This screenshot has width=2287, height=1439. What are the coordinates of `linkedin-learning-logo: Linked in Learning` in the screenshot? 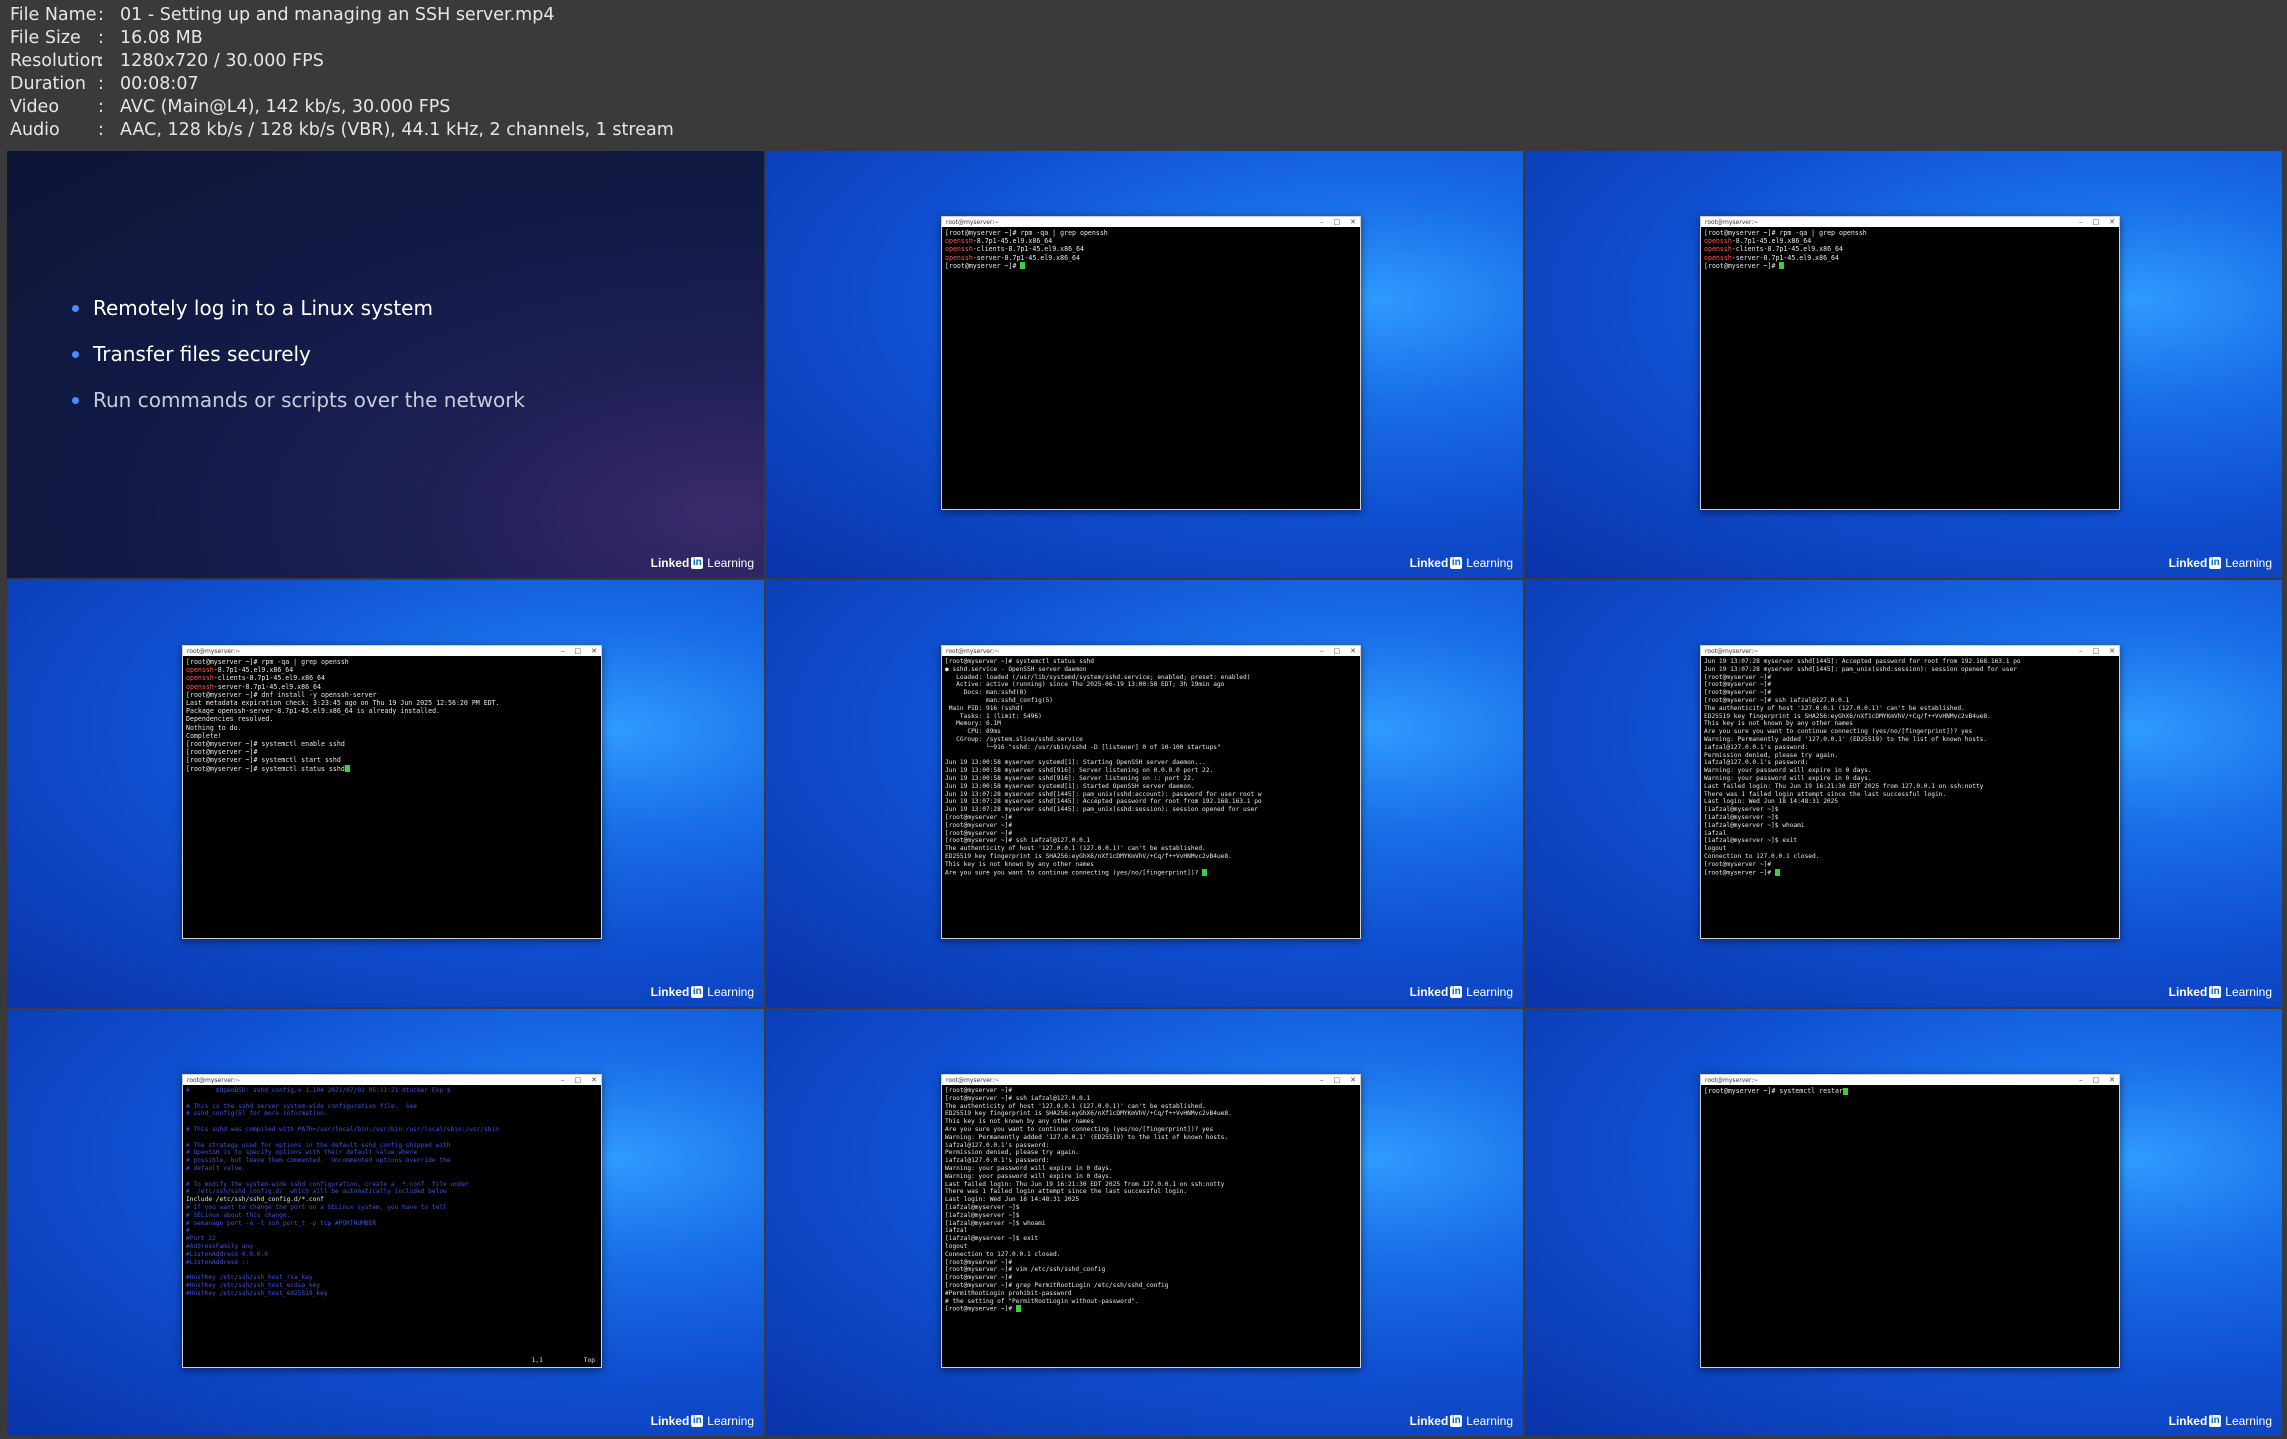 It's located at (702, 1421).